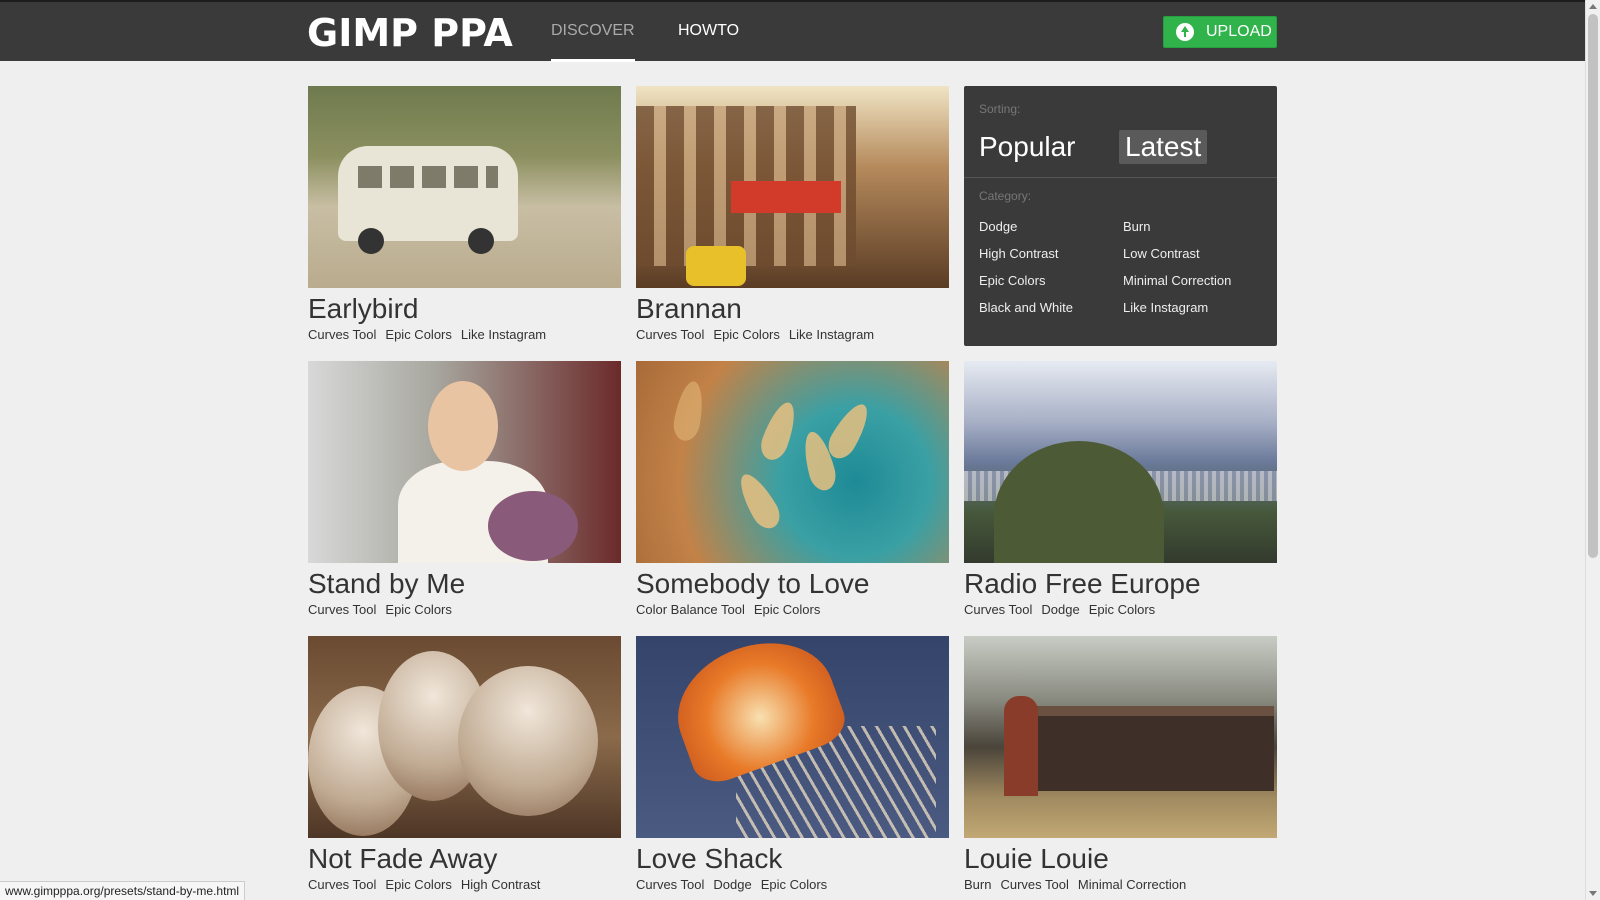 This screenshot has height=900, width=1600. Describe the element at coordinates (1120, 177) in the screenshot. I see `panel-divider` at that location.